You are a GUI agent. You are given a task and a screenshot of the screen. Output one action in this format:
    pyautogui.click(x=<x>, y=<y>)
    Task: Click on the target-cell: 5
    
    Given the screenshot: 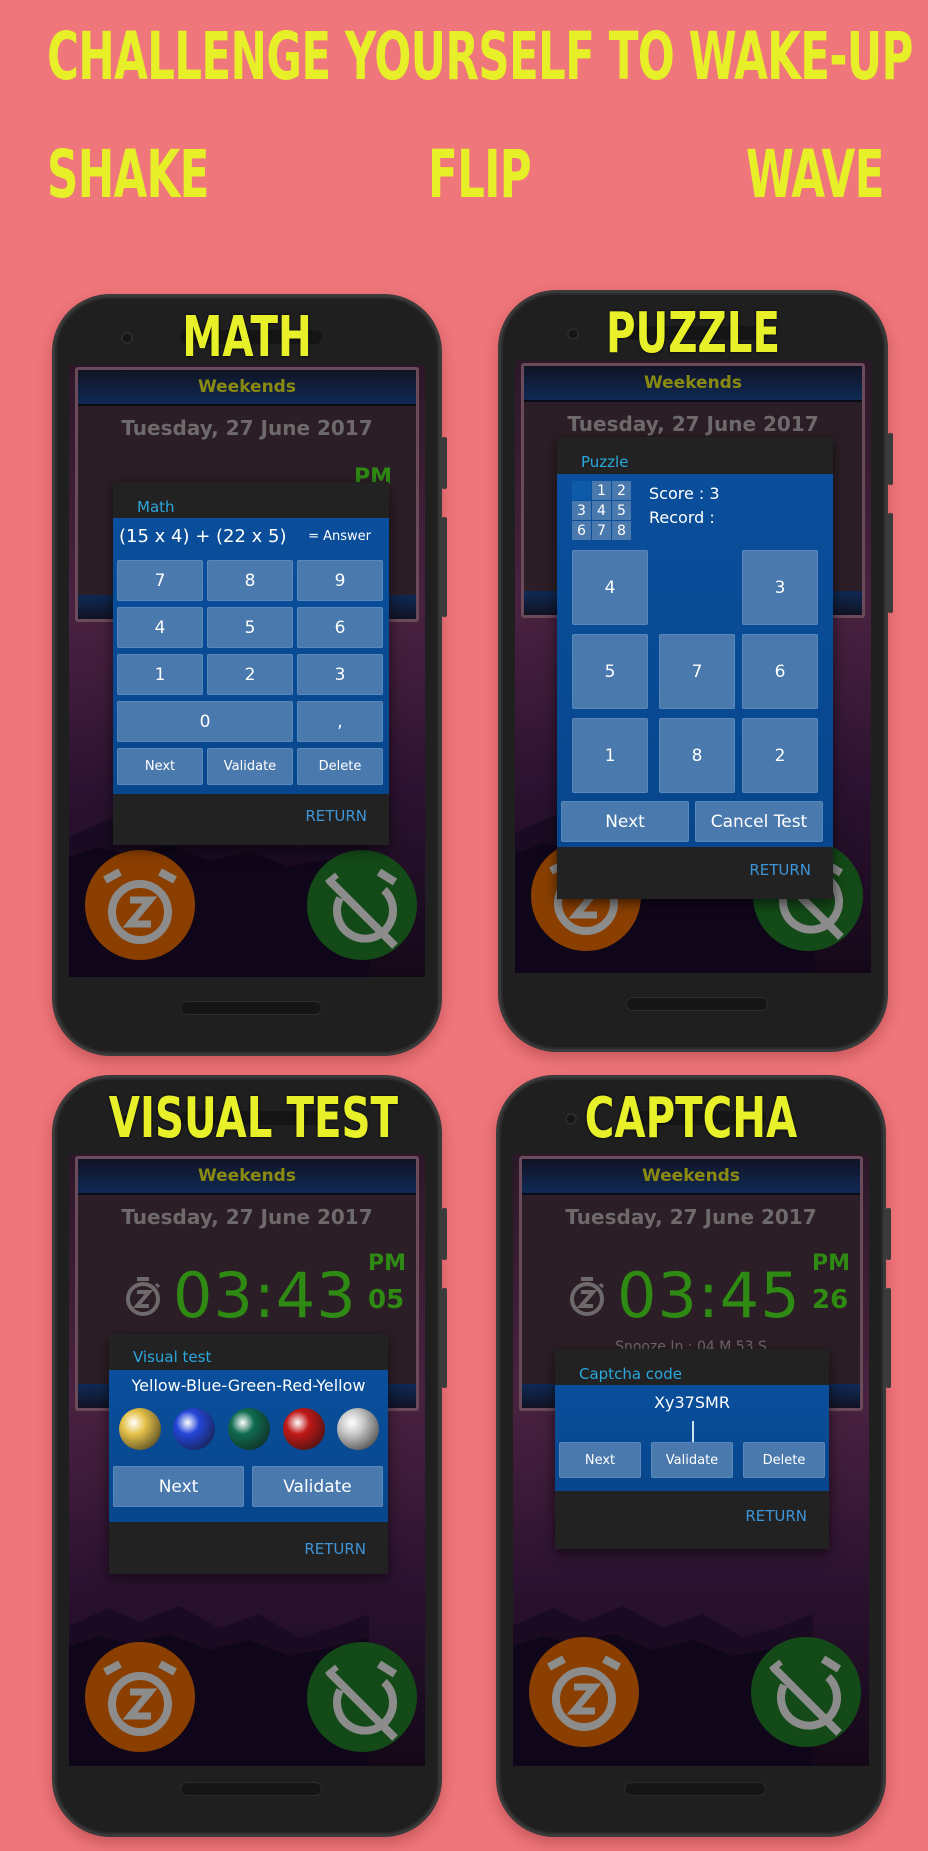 What is the action you would take?
    pyautogui.click(x=621, y=510)
    